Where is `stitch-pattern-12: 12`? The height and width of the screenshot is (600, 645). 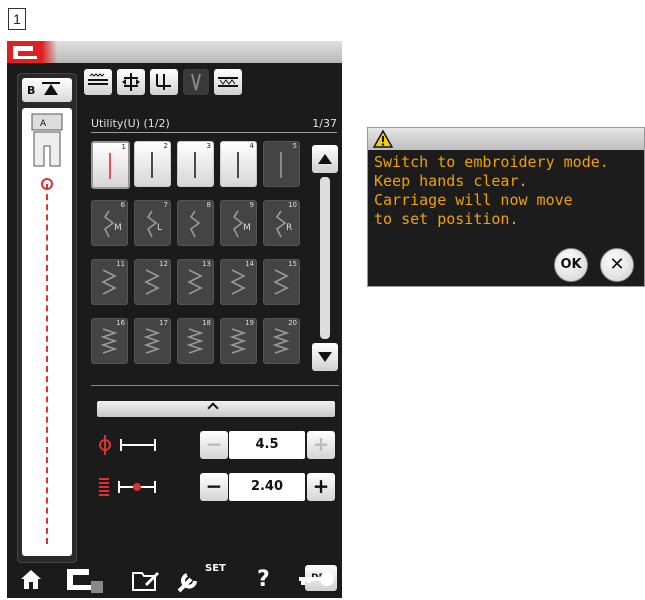
stitch-pattern-12: 12 is located at coordinates (152, 282).